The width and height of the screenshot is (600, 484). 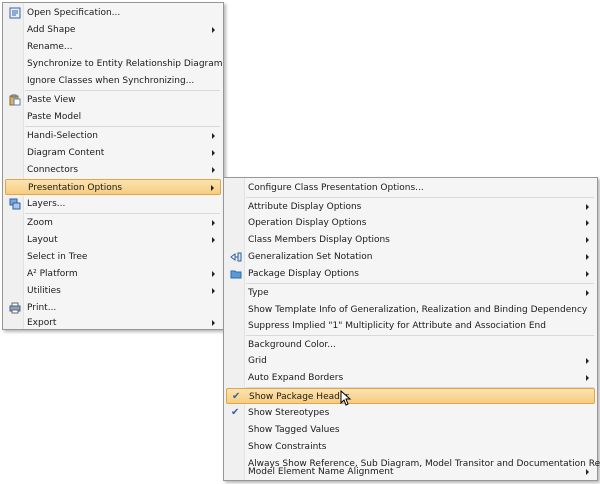 I want to click on menu-item-generalization-set-notation: Generalization Set Notation, so click(x=410, y=257).